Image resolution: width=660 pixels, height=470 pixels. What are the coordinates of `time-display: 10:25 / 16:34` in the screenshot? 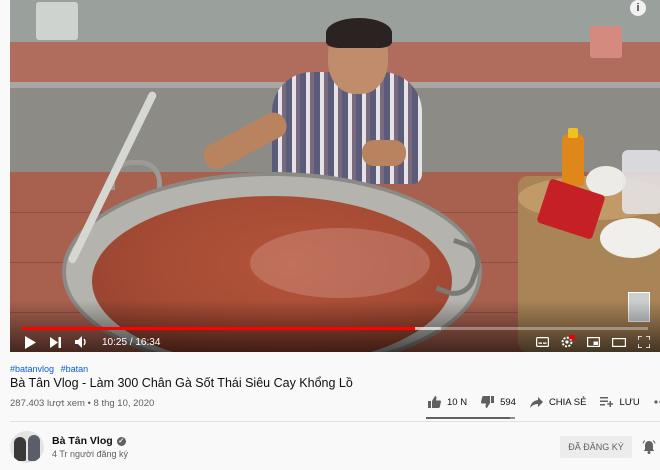 It's located at (131, 342).